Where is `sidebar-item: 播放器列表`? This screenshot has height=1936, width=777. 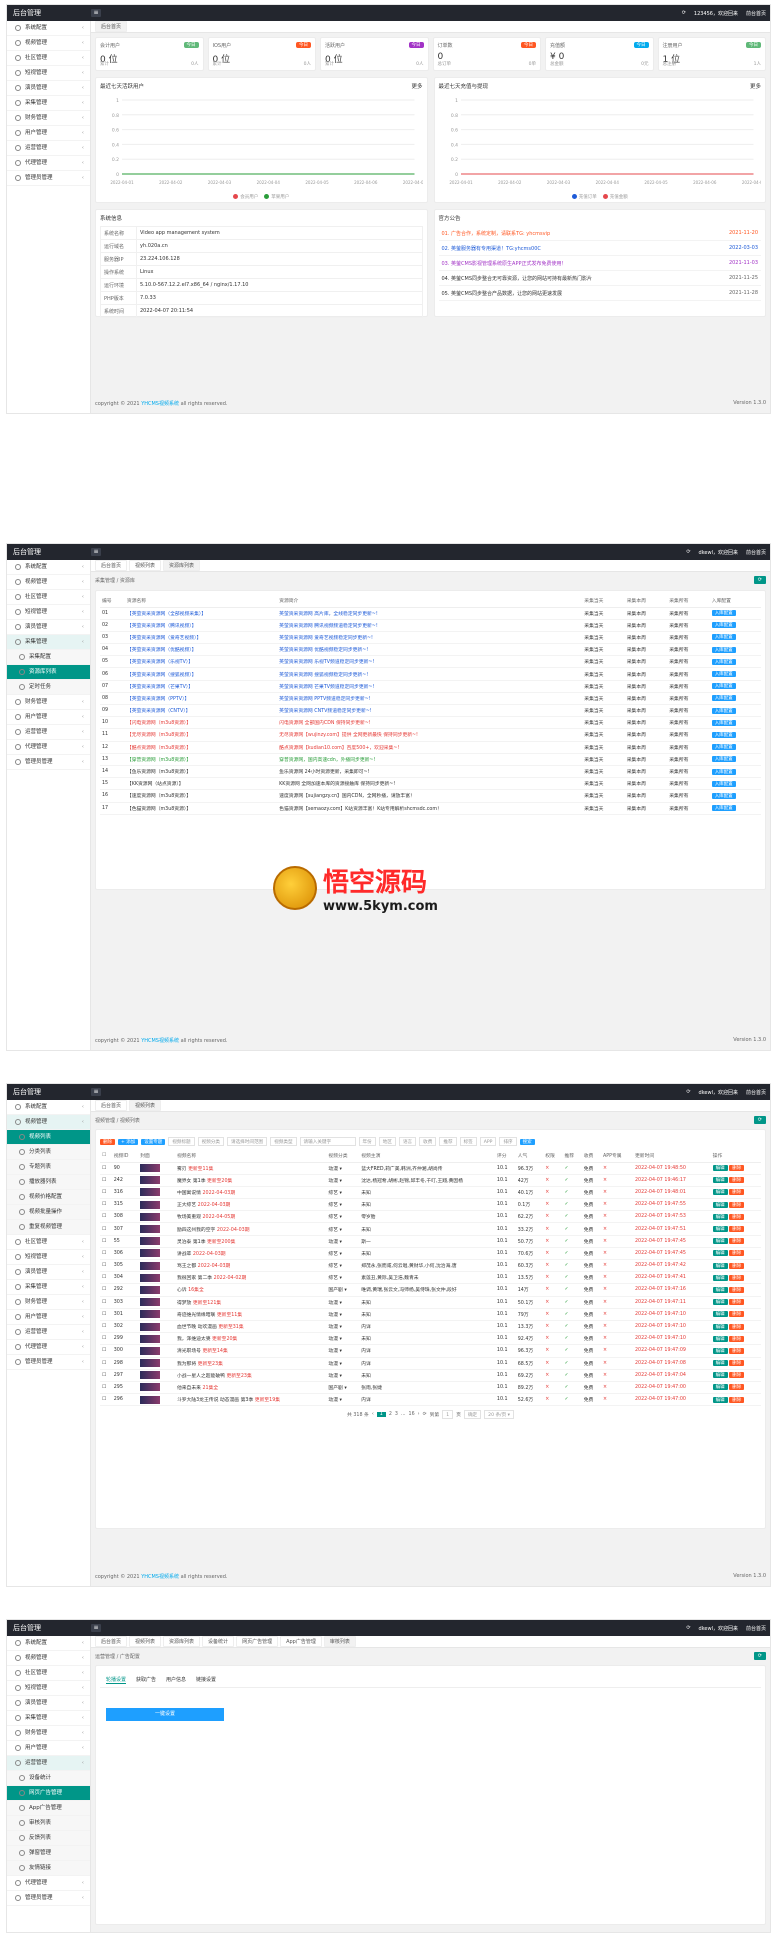 sidebar-item: 播放器列表 is located at coordinates (48, 1182).